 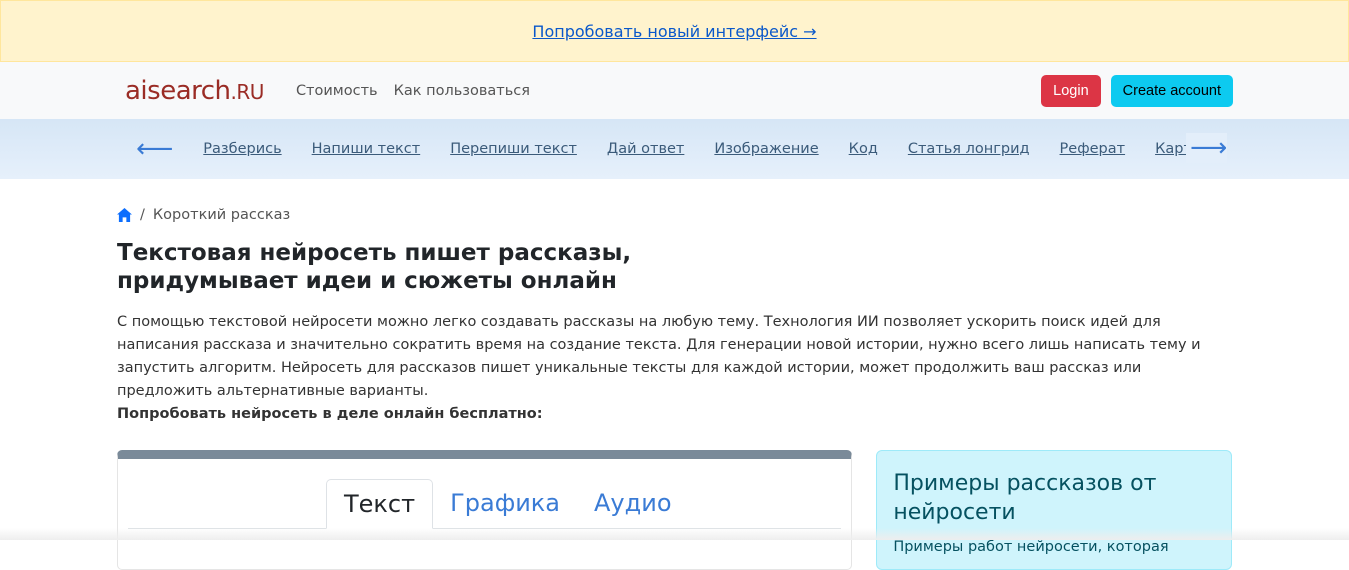 What do you see at coordinates (863, 149) in the screenshot?
I see `category-link: Код` at bounding box center [863, 149].